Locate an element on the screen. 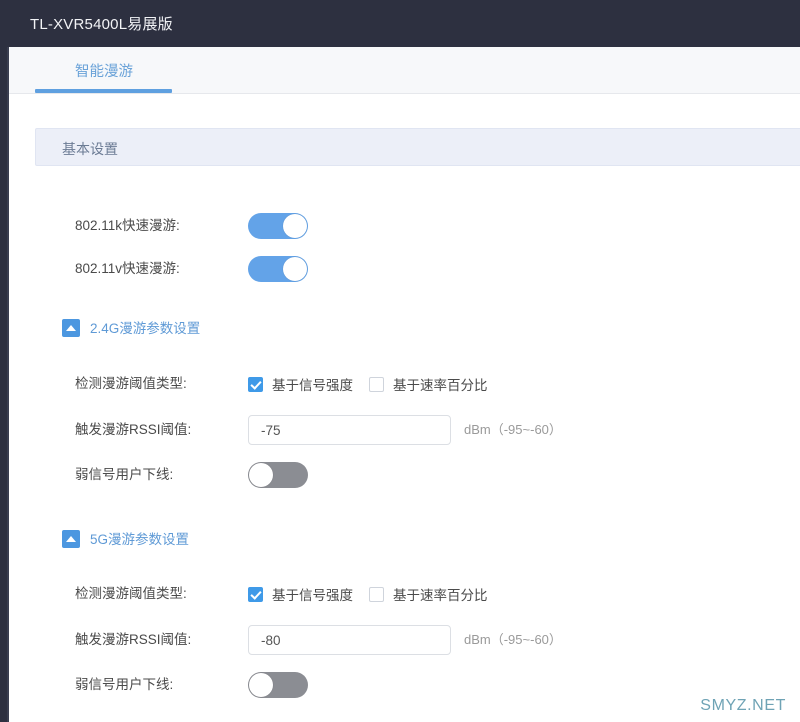 The width and height of the screenshot is (800, 722). checkbox-24g-signal-strength: 基于信号强度 is located at coordinates (300, 384).